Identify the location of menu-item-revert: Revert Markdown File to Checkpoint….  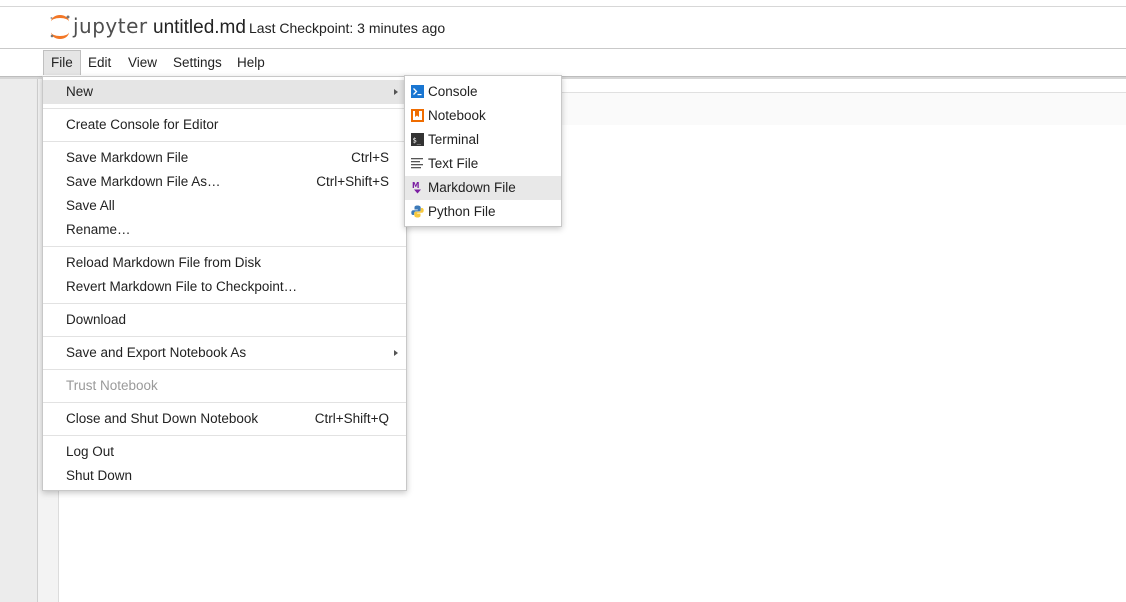
(224, 287).